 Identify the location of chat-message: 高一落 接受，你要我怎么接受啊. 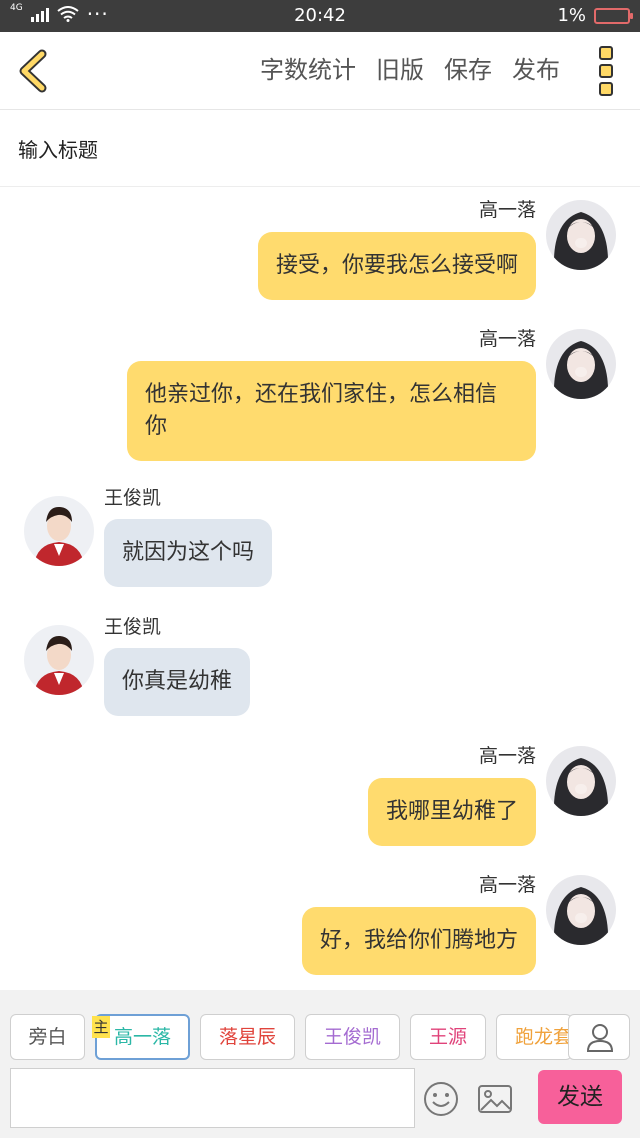
(320, 248).